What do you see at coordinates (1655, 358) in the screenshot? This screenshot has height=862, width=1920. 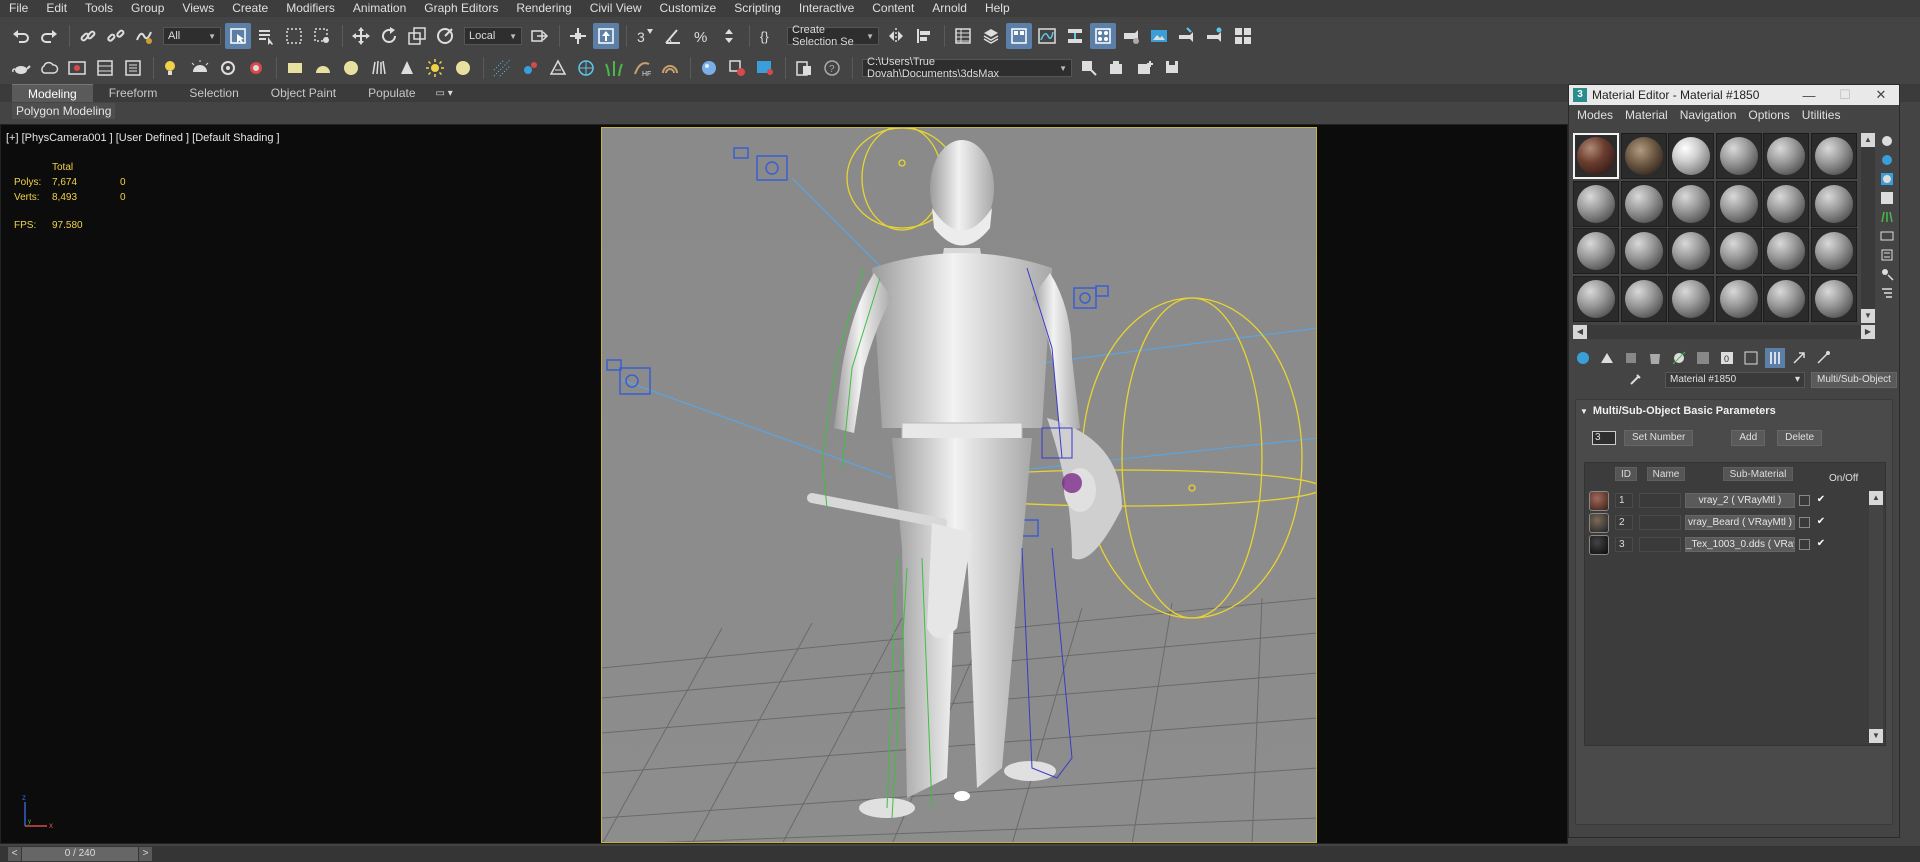 I see `reset-map-icon` at bounding box center [1655, 358].